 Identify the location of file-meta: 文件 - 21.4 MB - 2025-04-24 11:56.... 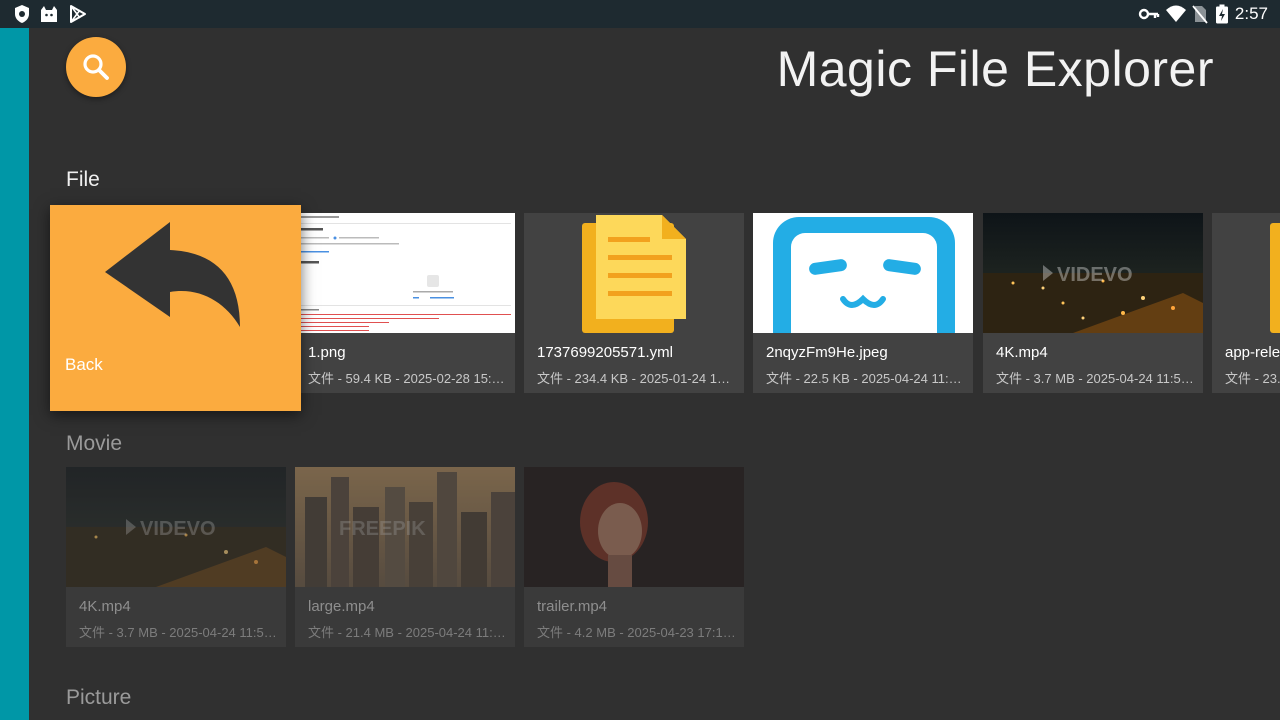
(408, 632).